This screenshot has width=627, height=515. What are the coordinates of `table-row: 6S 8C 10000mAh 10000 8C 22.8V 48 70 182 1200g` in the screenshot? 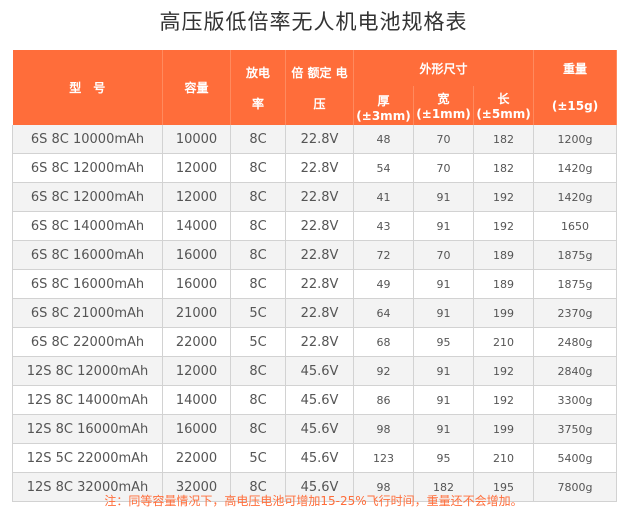 It's located at (315, 139).